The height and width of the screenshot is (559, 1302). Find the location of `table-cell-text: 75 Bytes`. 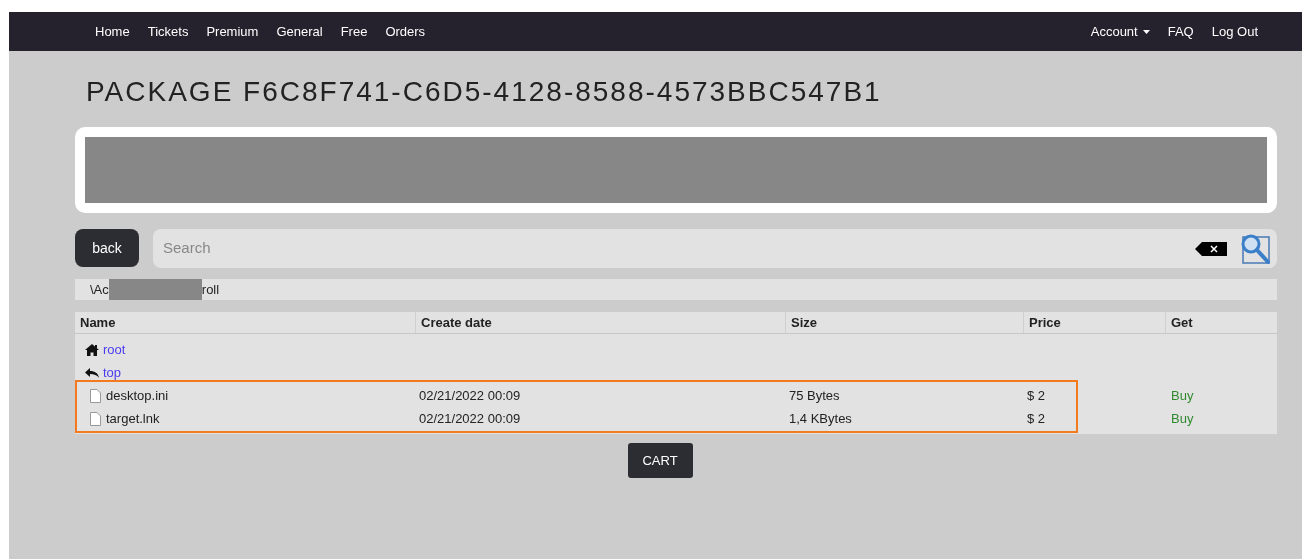

table-cell-text: 75 Bytes is located at coordinates (814, 395).